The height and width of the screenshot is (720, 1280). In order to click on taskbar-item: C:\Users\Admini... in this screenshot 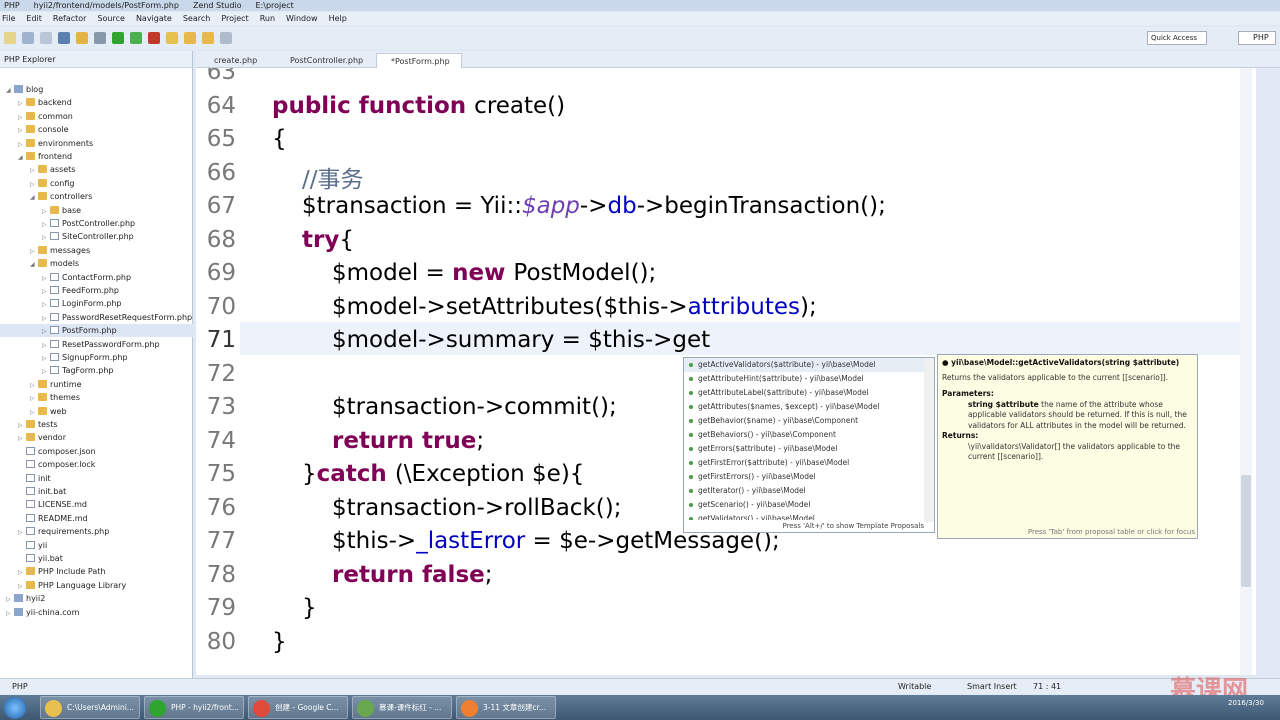, I will do `click(90, 707)`.